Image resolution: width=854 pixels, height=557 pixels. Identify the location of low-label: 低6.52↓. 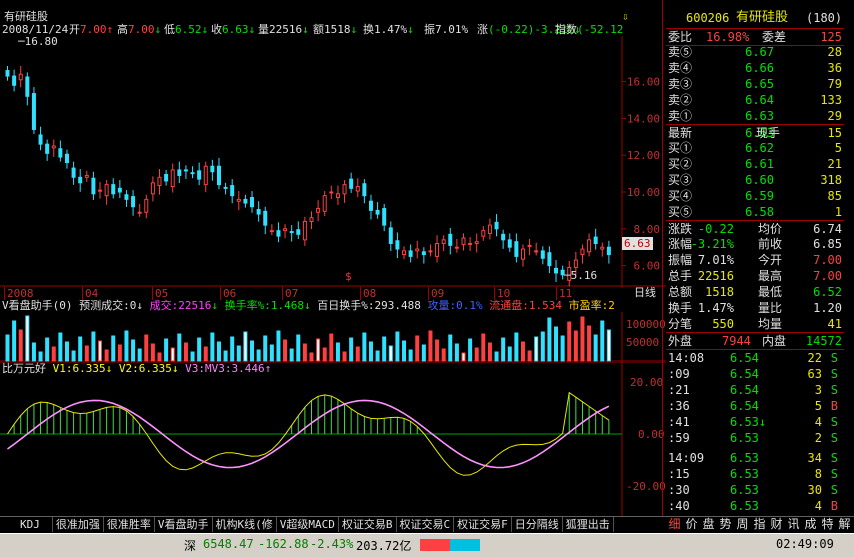
(186, 29).